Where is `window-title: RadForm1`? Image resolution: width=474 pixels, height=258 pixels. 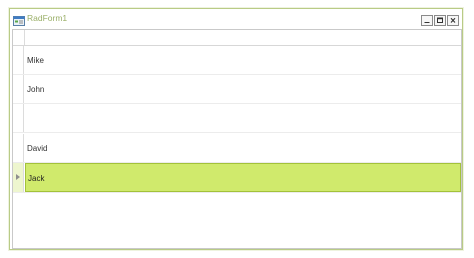 window-title: RadForm1 is located at coordinates (47, 18).